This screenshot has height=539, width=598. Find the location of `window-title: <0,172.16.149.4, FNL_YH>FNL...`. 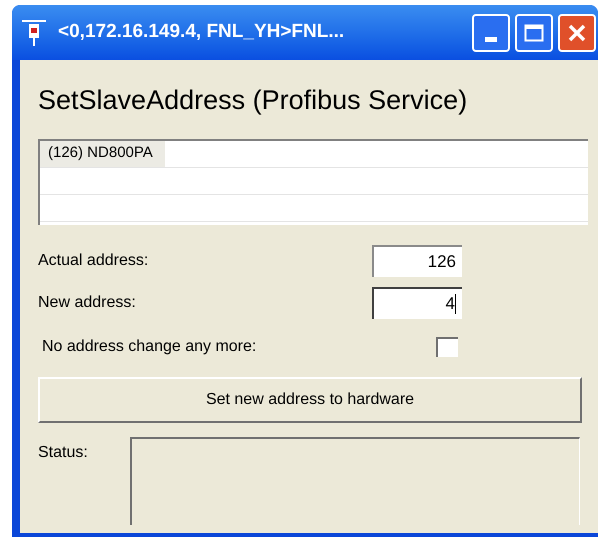

window-title: <0,172.16.149.4, FNL_YH>FNL... is located at coordinates (202, 32).